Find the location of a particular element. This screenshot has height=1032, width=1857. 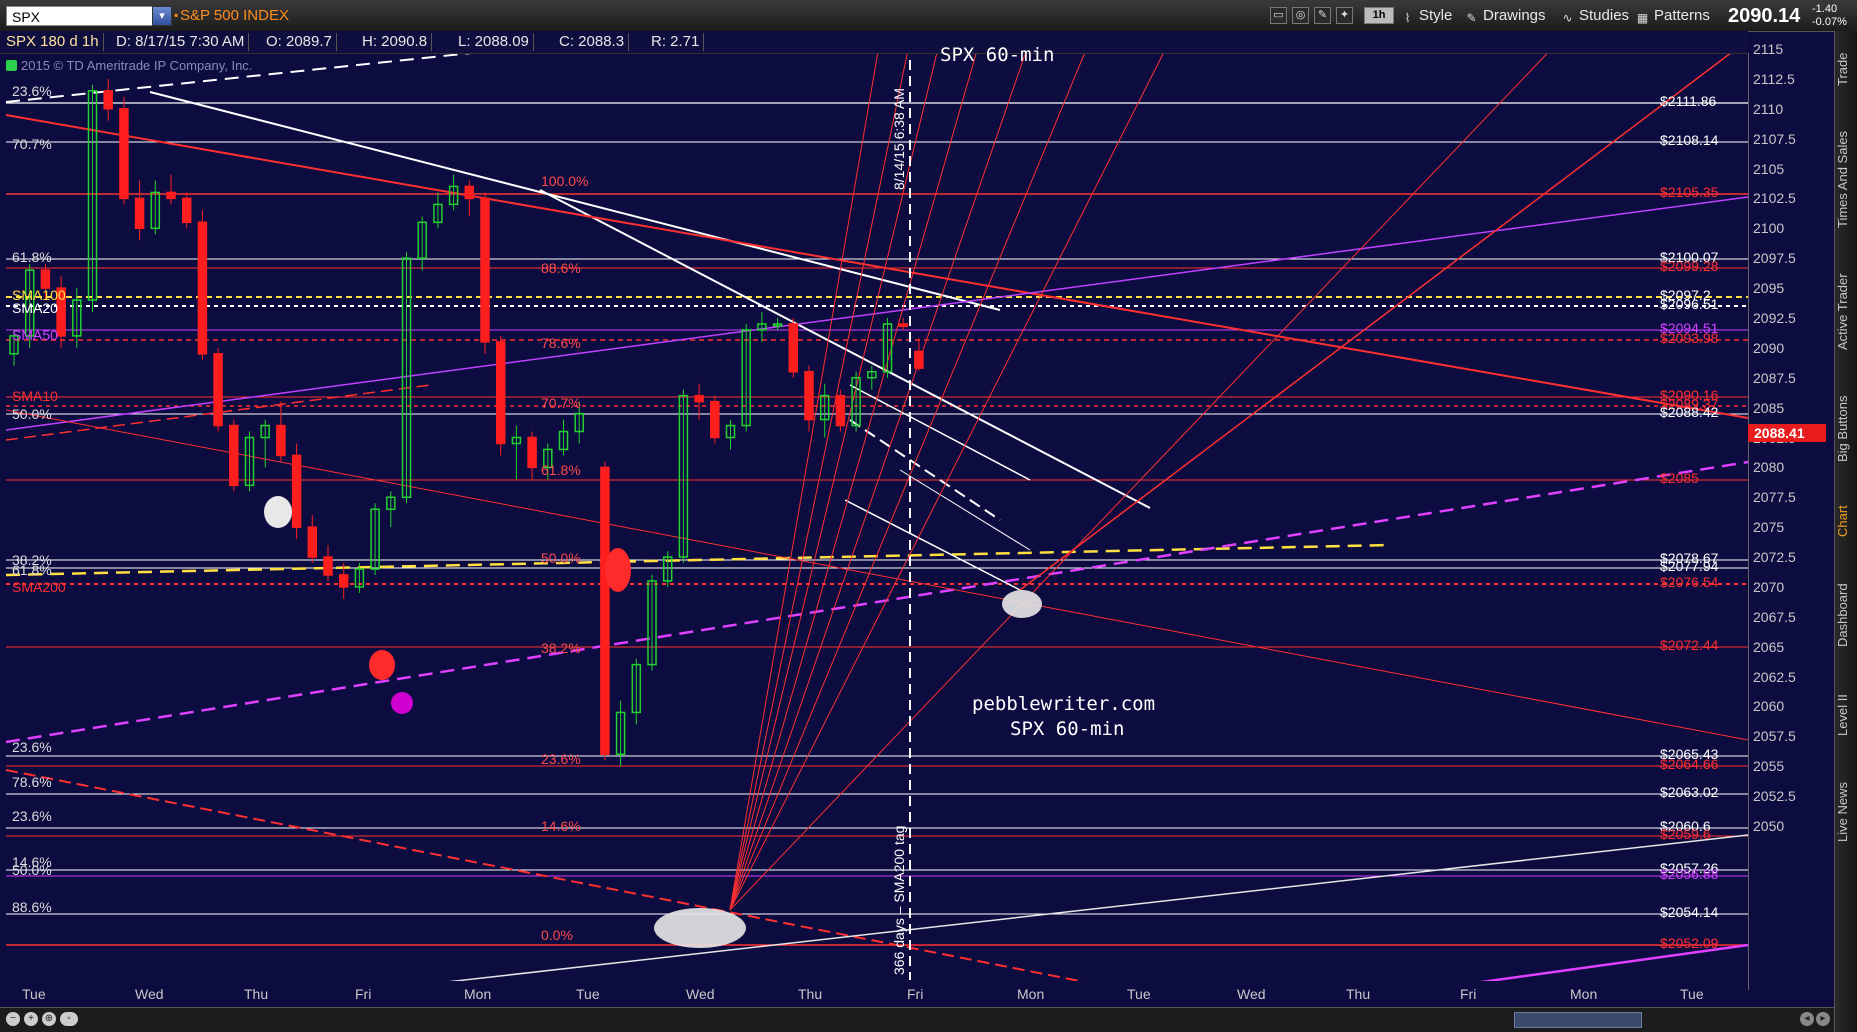

level-price-label: $2056.88 is located at coordinates (1689, 874).